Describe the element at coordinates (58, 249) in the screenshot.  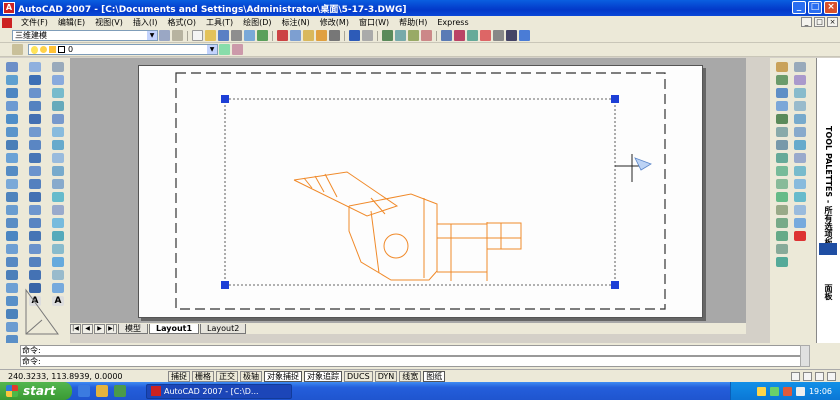
I see `hatch-icon` at that location.